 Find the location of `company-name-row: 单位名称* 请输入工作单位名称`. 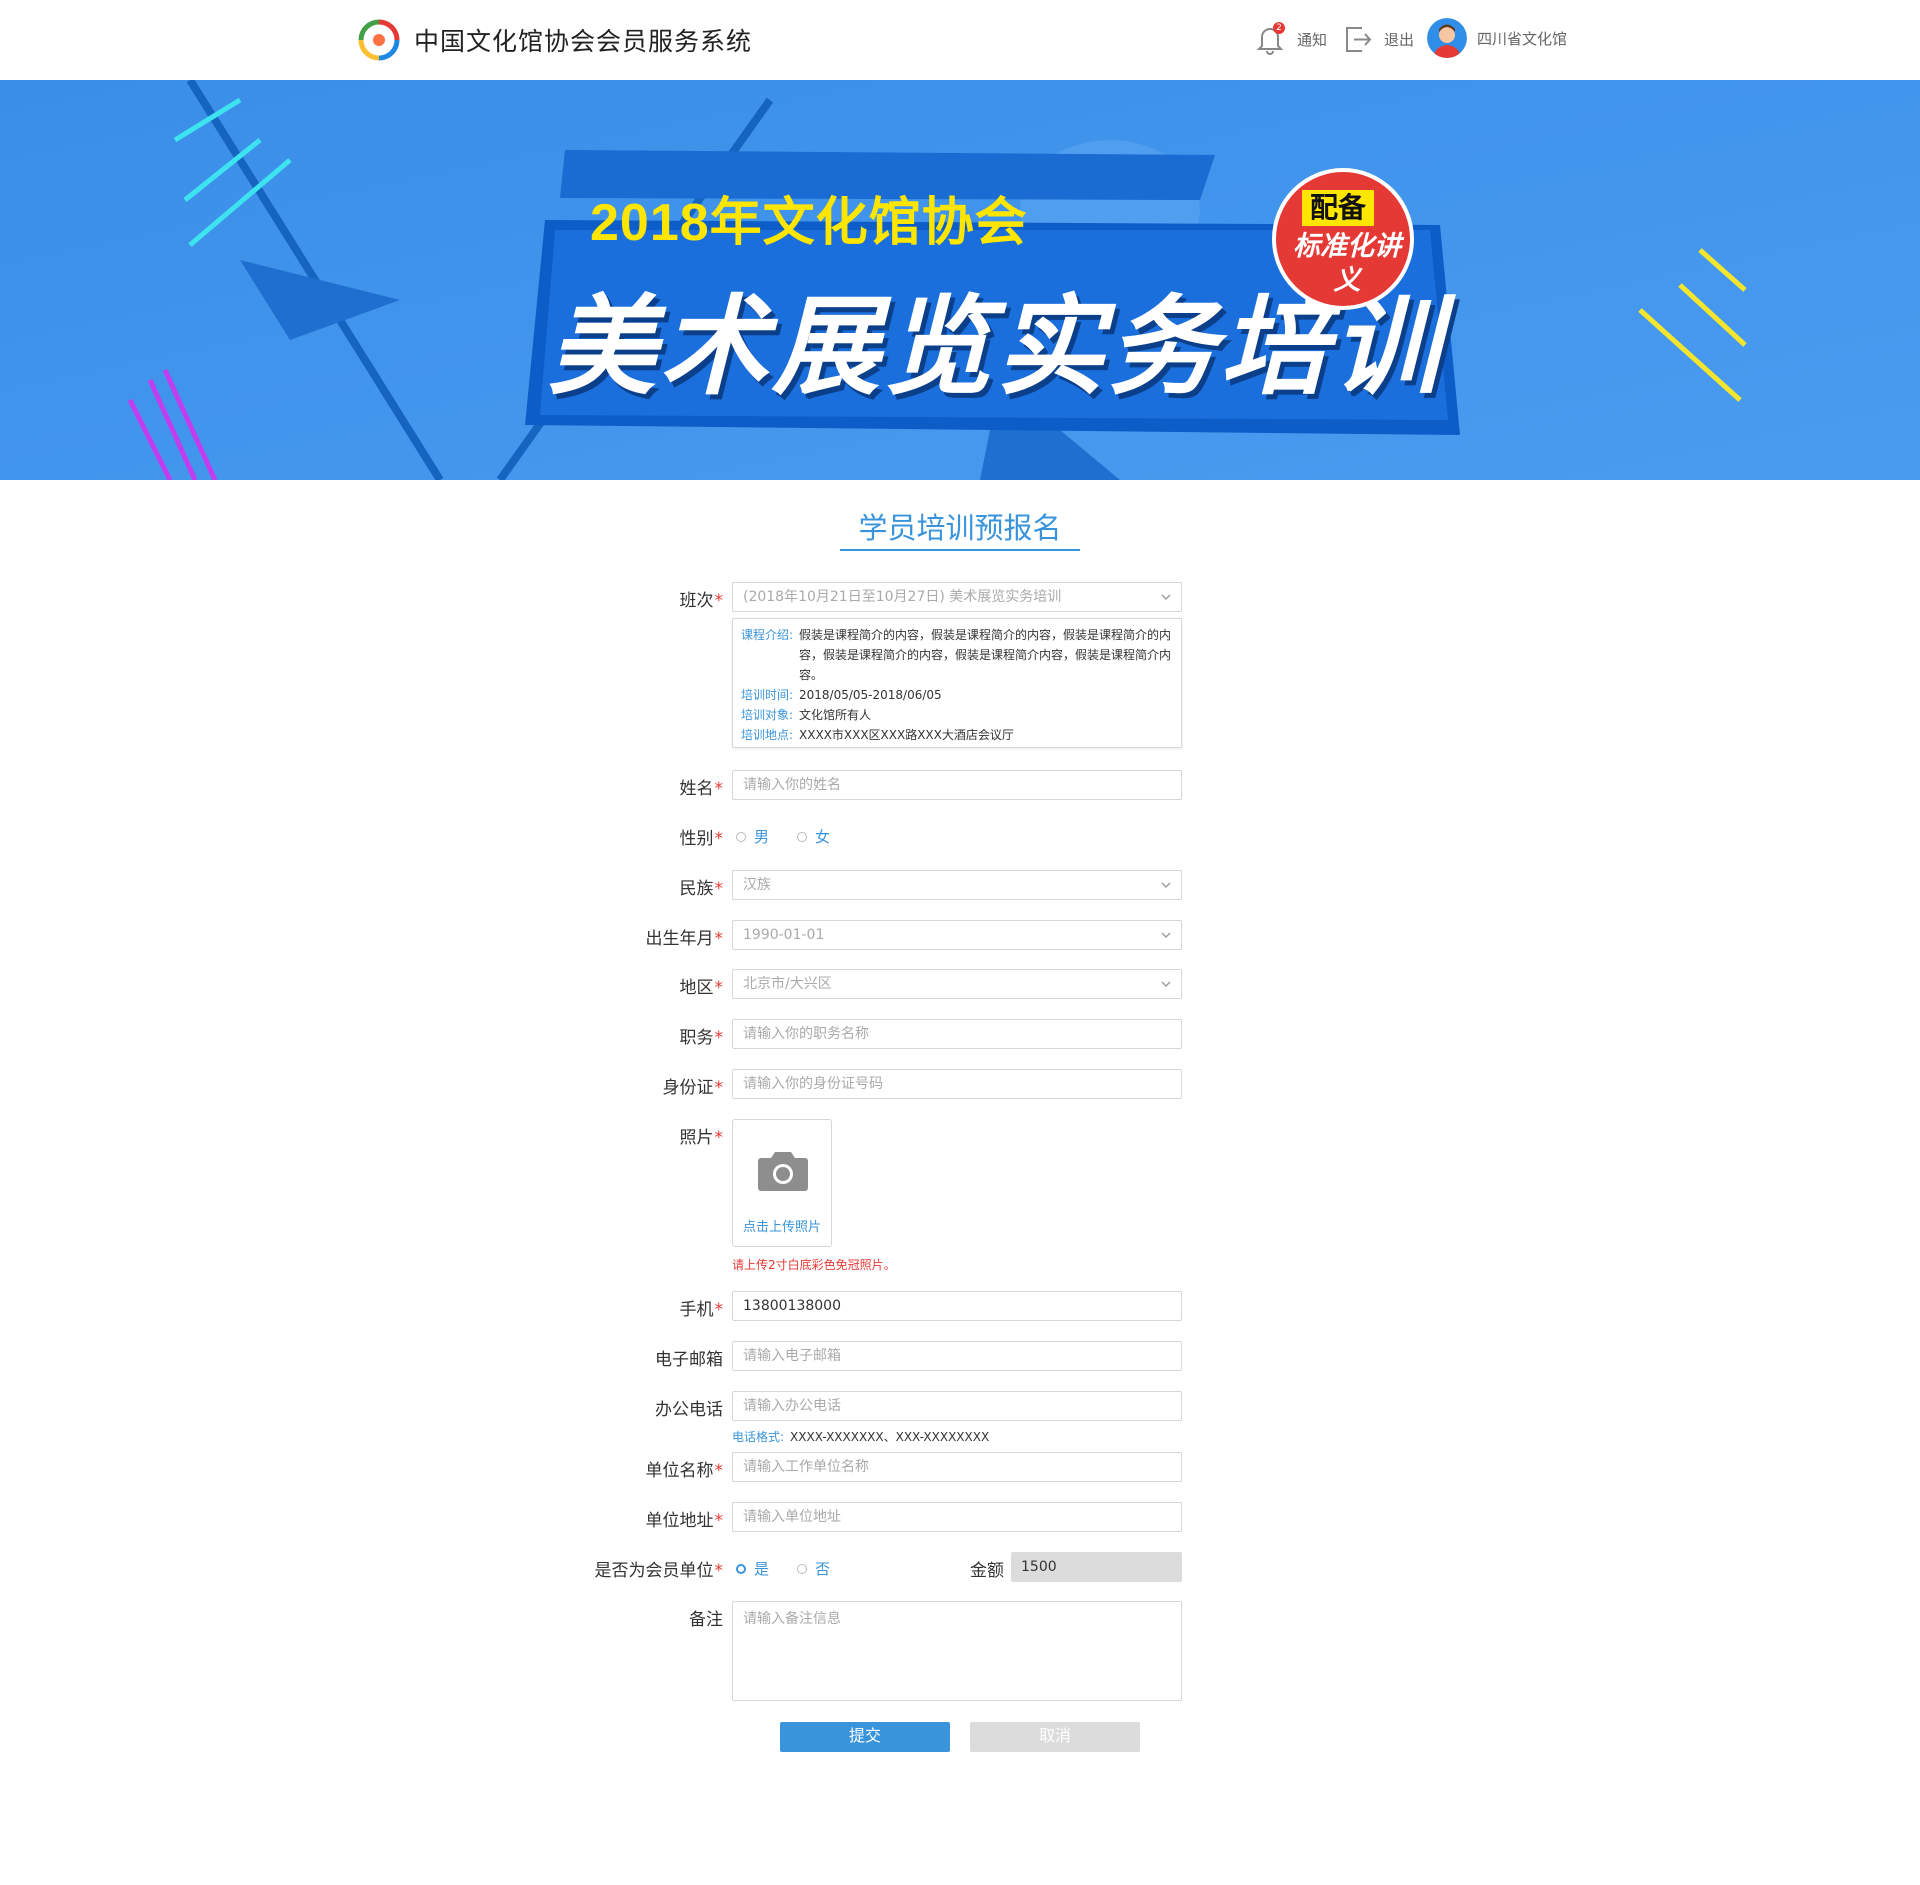

company-name-row: 单位名称* 请输入工作单位名称 is located at coordinates (960, 1467).